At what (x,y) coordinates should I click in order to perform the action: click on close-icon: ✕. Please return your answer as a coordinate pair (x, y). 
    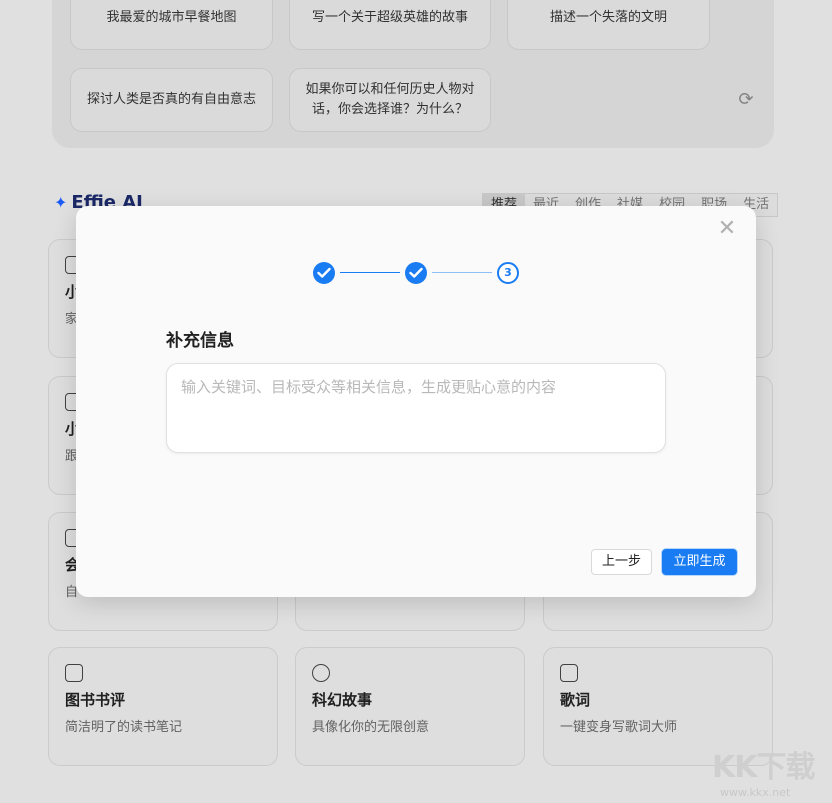
    Looking at the image, I should click on (727, 229).